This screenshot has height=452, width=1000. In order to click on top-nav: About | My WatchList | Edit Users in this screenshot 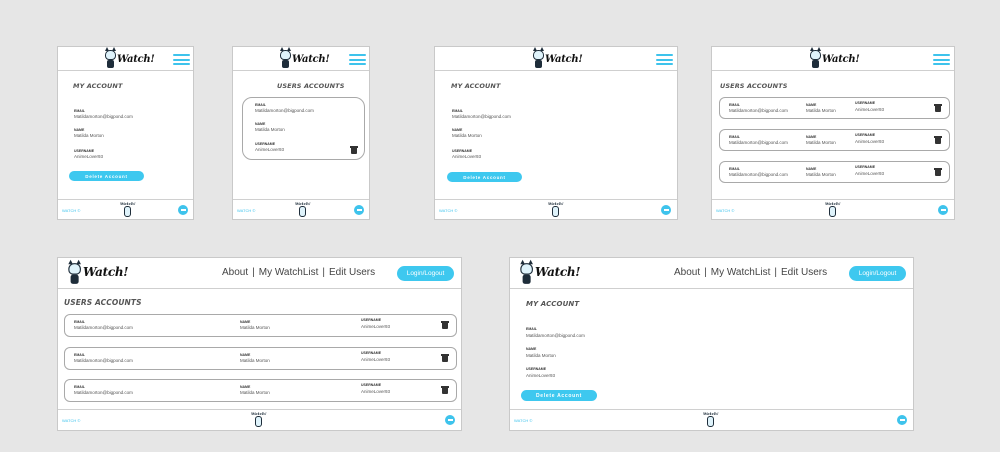, I will do `click(298, 272)`.